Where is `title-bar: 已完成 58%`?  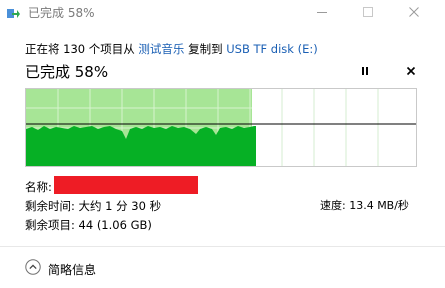 title-bar: 已完成 58% is located at coordinates (222, 12).